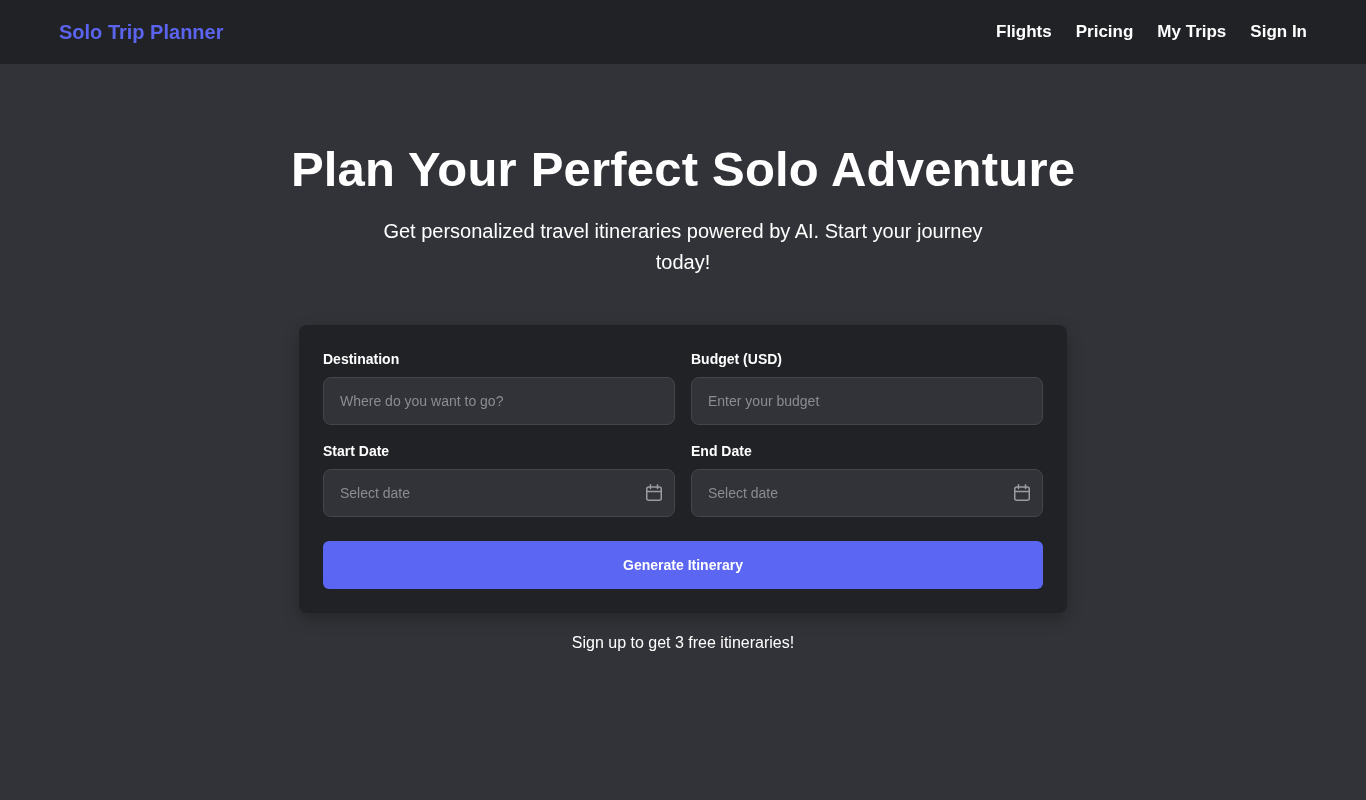  I want to click on nav-link: Sign In, so click(1278, 32).